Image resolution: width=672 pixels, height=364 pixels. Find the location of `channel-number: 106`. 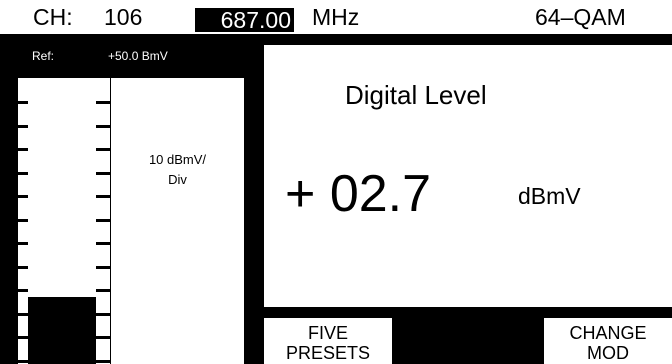

channel-number: 106 is located at coordinates (123, 17).